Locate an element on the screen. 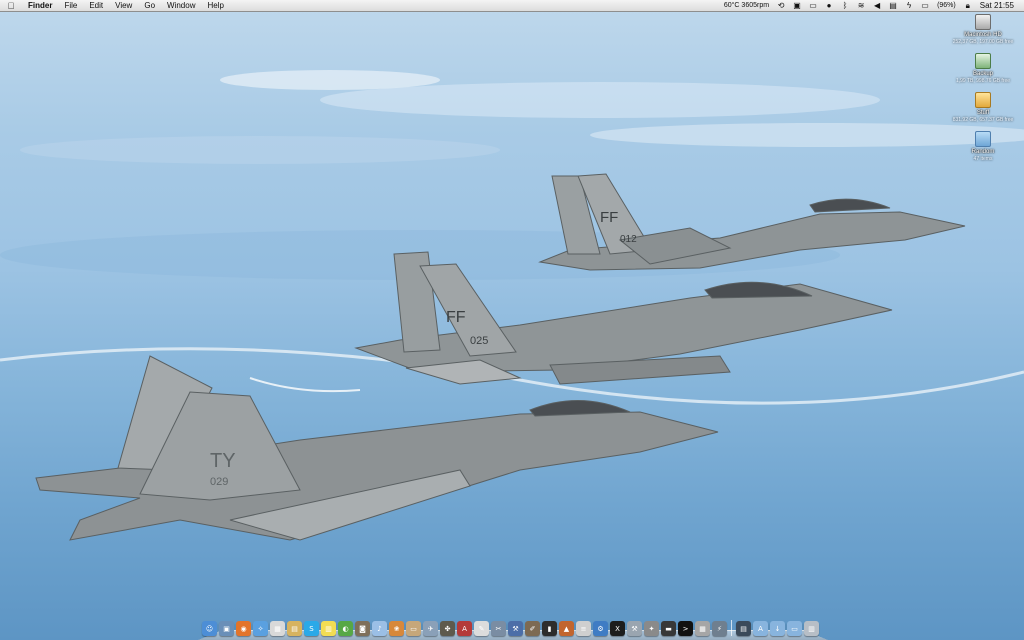  display-icon: ▭ is located at coordinates (813, 6).